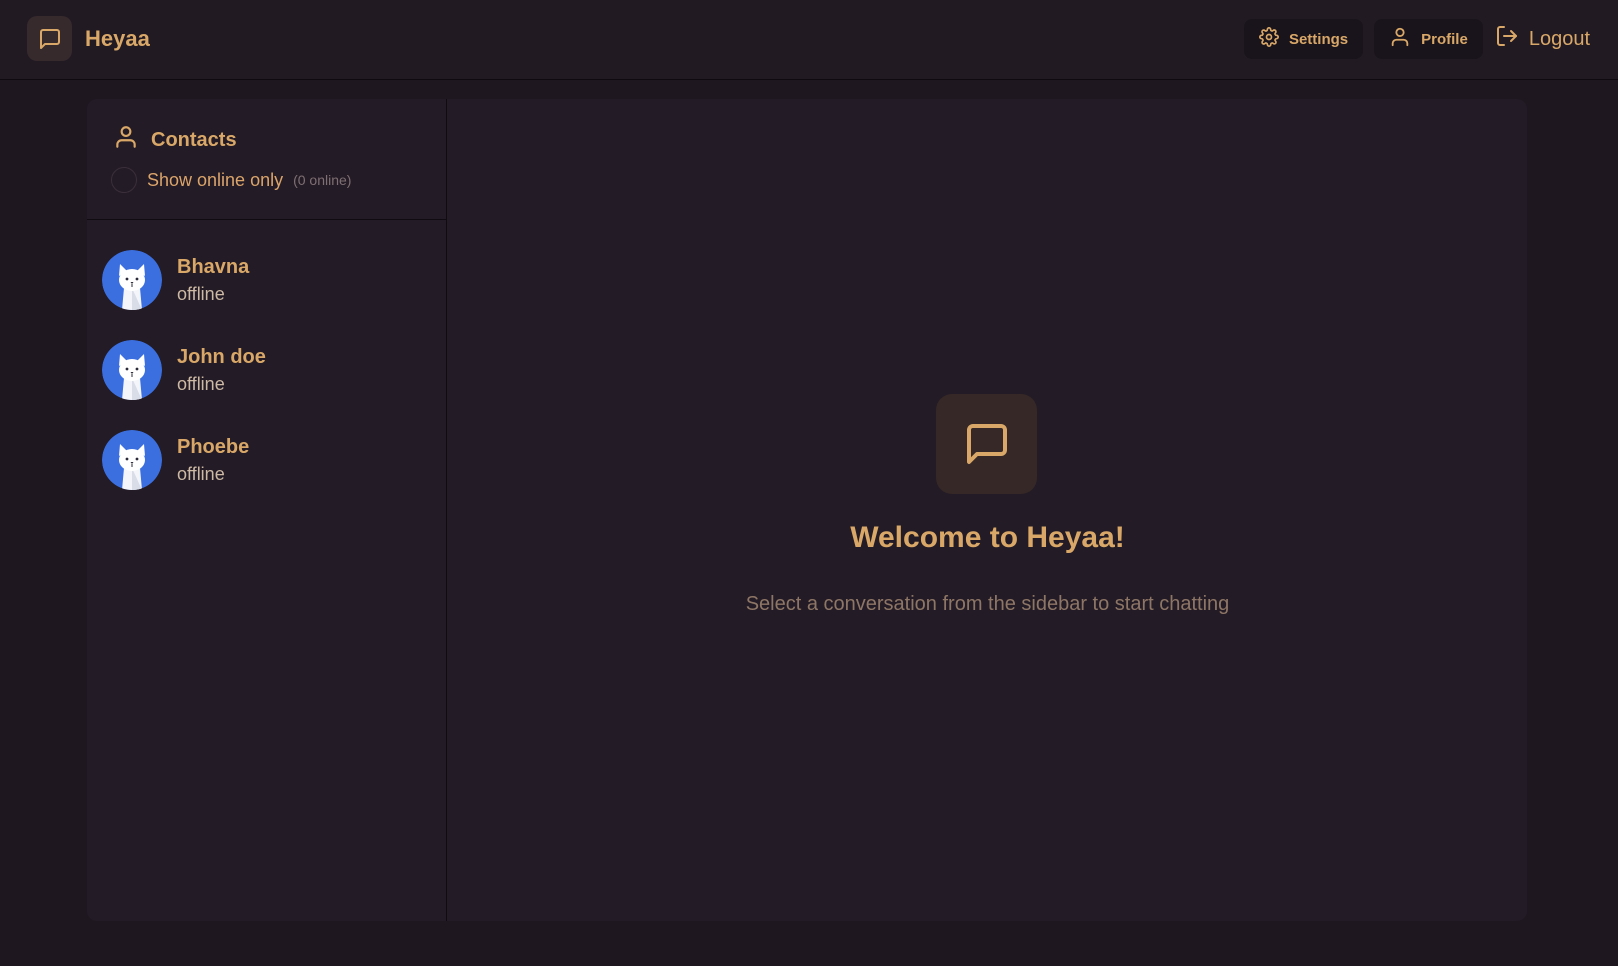 The image size is (1618, 966). I want to click on welcome-title: Welcome to Heyaa!, so click(987, 537).